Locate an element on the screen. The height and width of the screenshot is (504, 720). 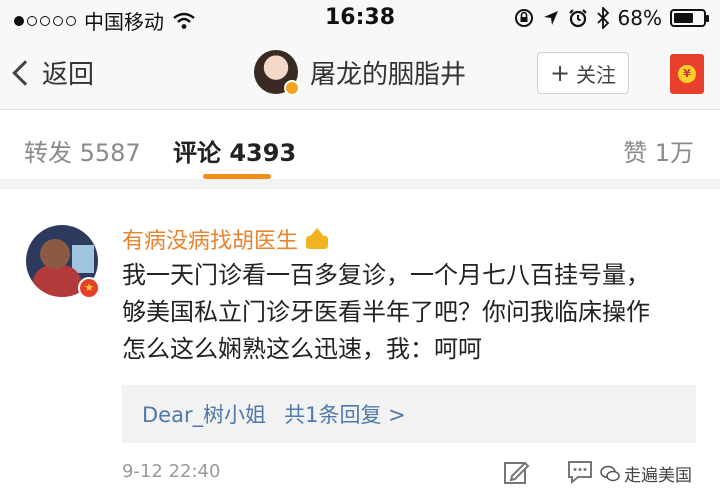
status-bar: 中国移动 16:38 68% is located at coordinates (360, 19).